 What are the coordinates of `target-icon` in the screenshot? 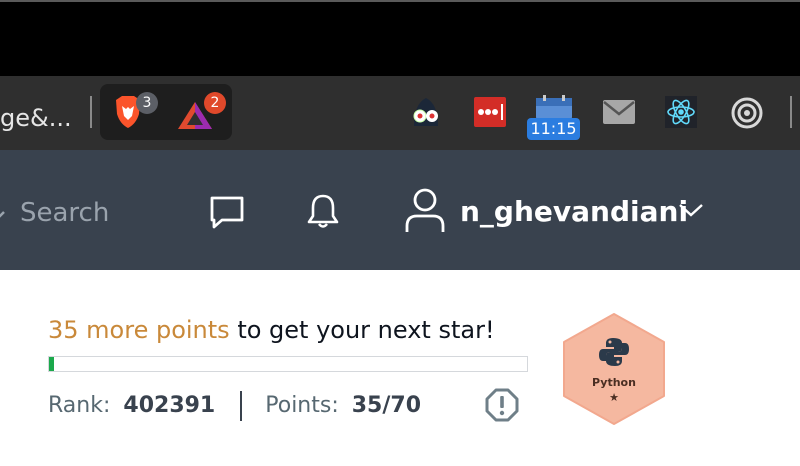 It's located at (747, 113).